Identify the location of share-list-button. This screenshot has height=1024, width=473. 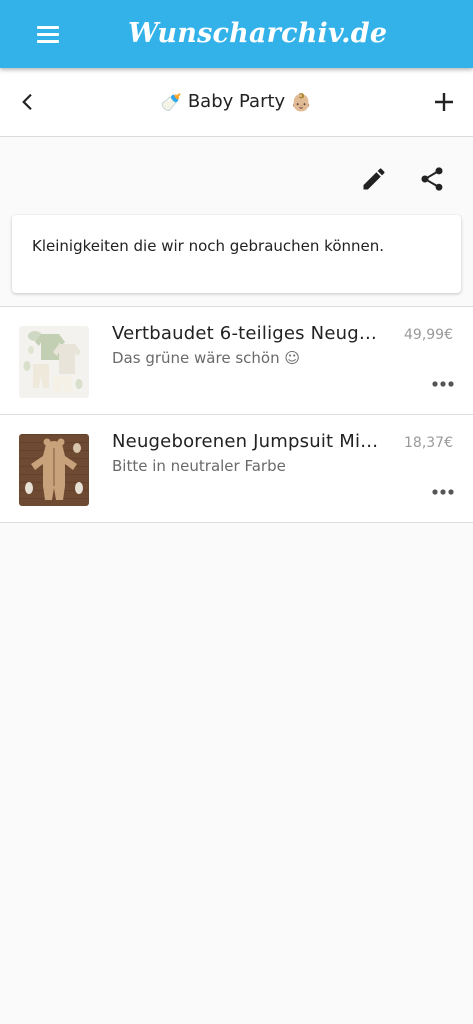
(432, 179).